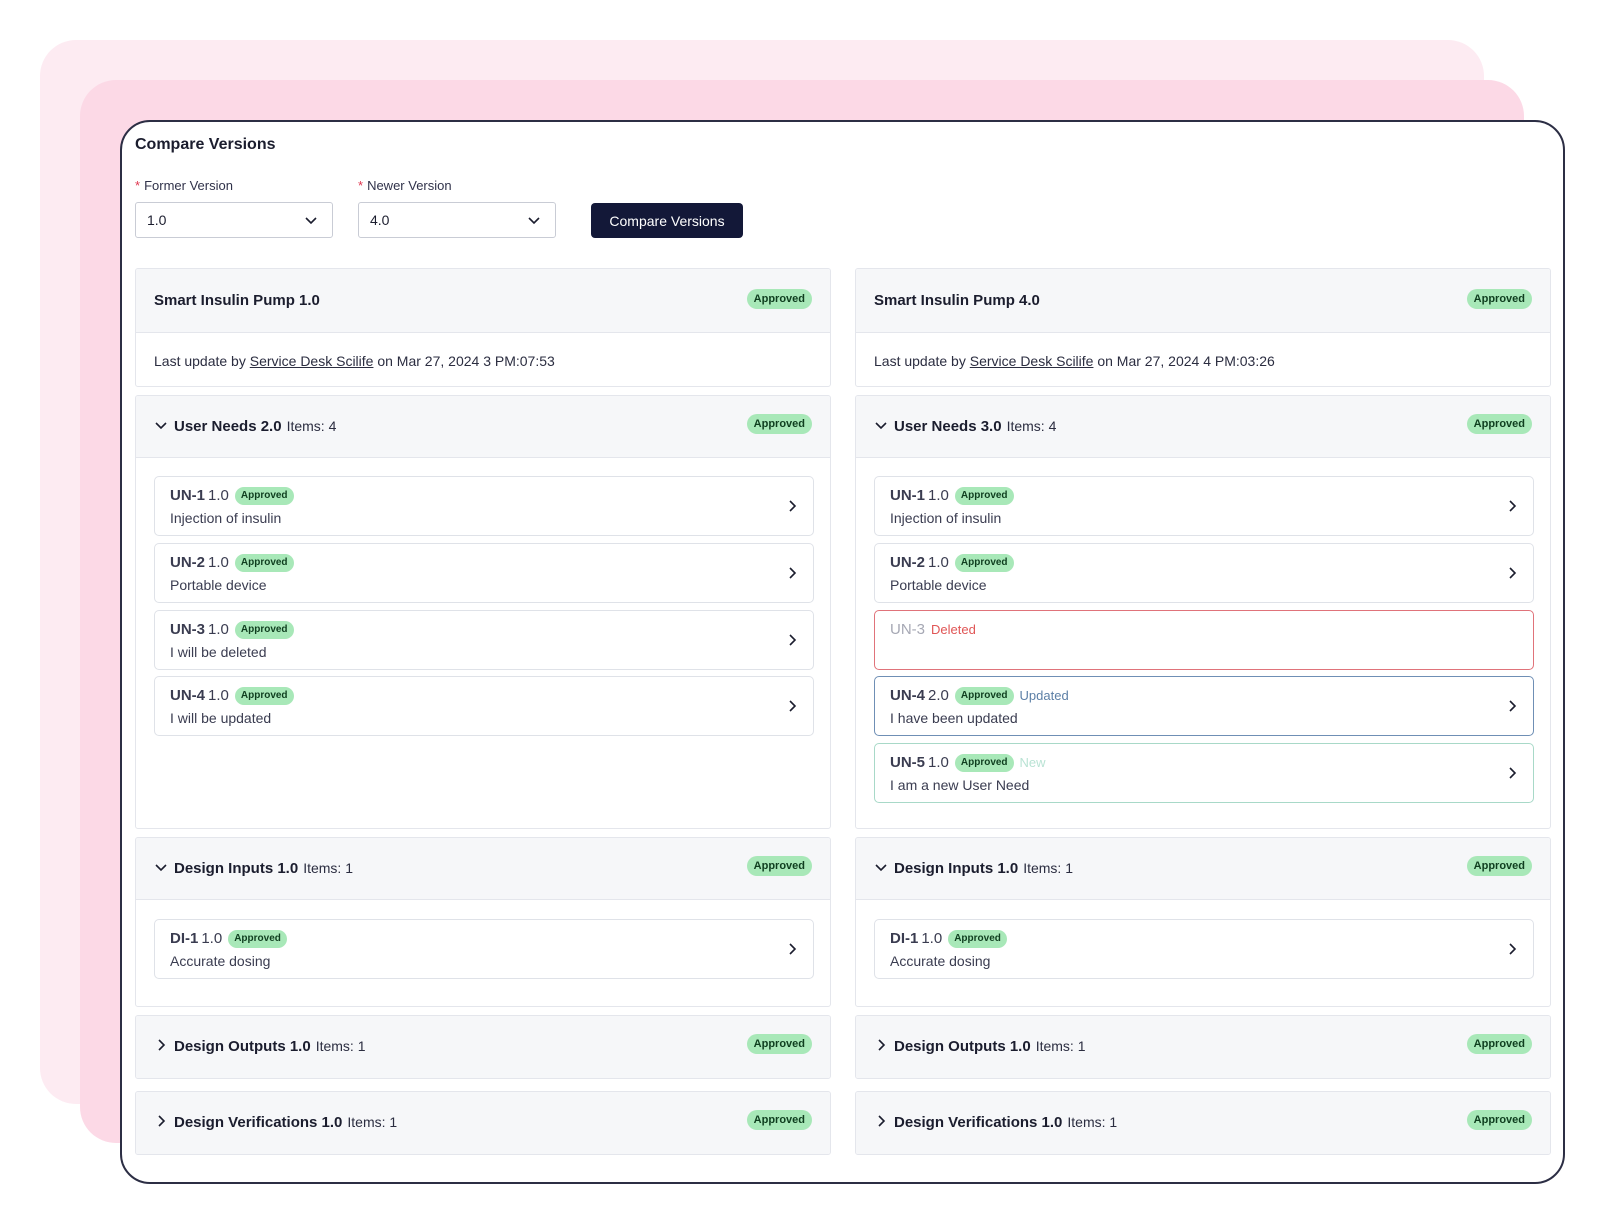 Image resolution: width=1600 pixels, height=1221 pixels. Describe the element at coordinates (188, 185) in the screenshot. I see `former-version-label-text: Former Version` at that location.